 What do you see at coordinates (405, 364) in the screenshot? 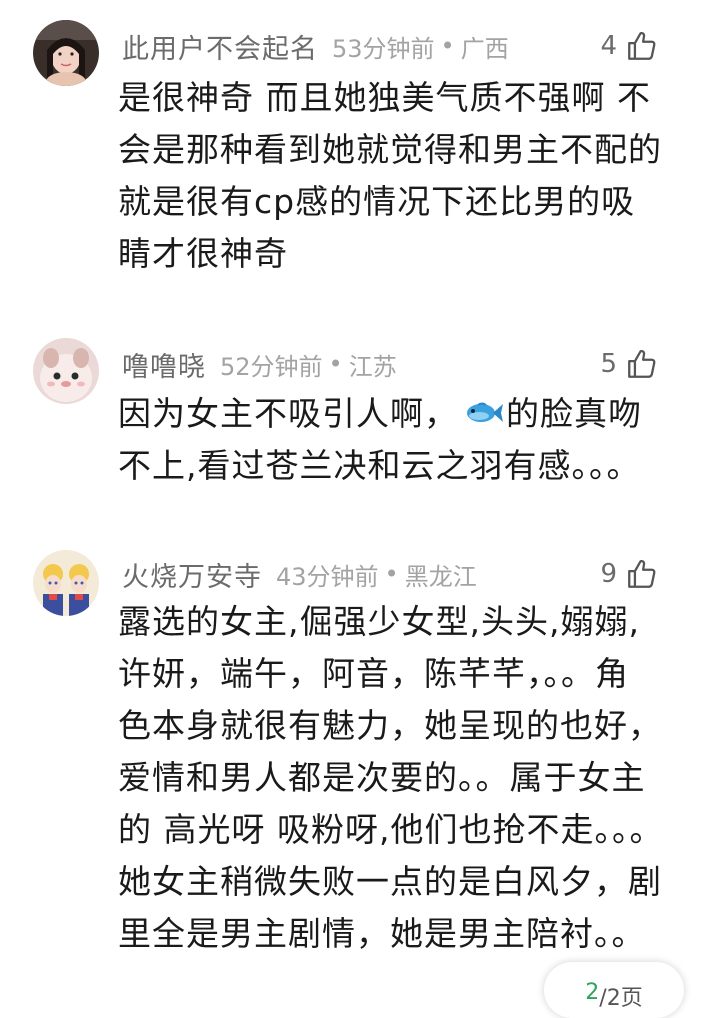
I see `comment-meta: 噜噜晓 52分钟前 • 江苏 5` at bounding box center [405, 364].